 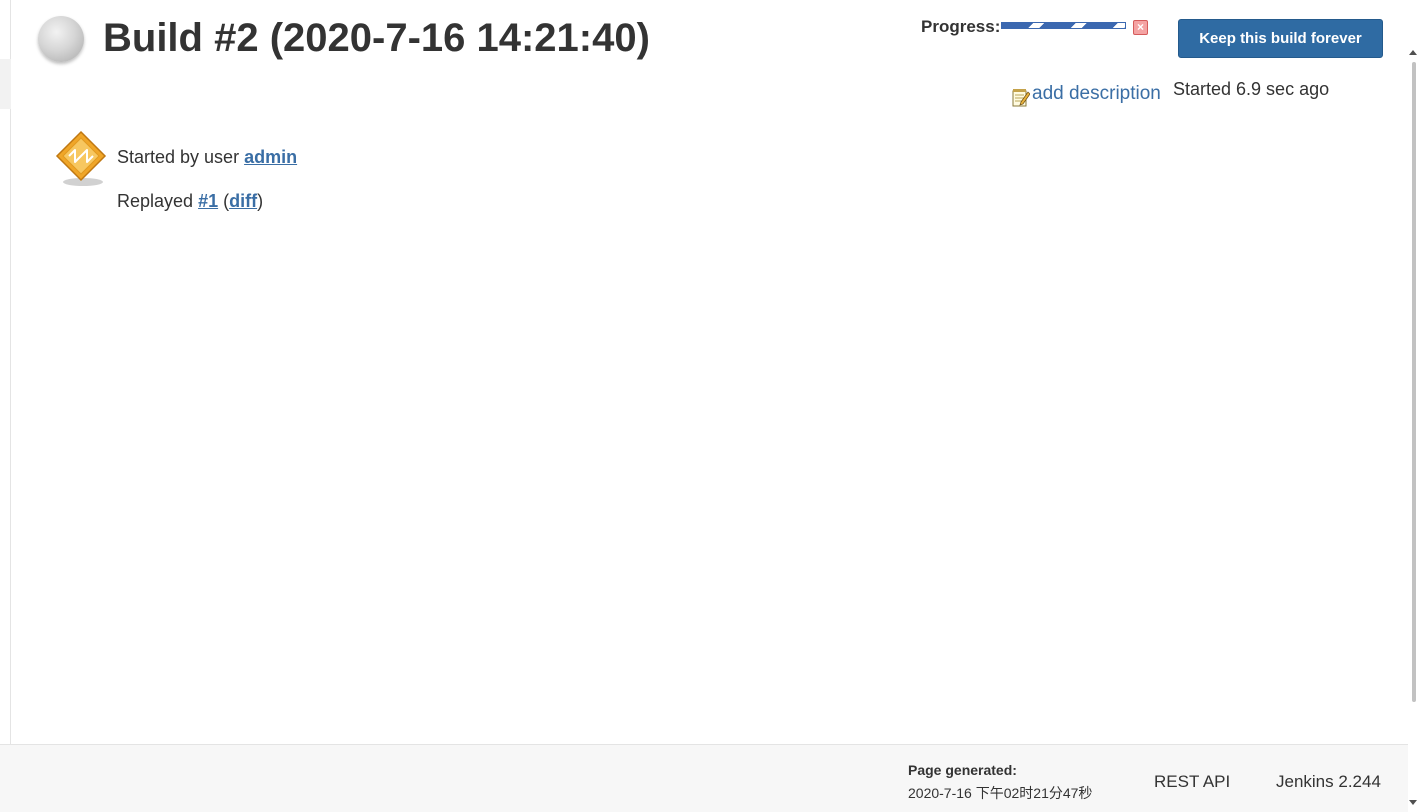 I want to click on scrollbar-thumb, so click(x=1414, y=382).